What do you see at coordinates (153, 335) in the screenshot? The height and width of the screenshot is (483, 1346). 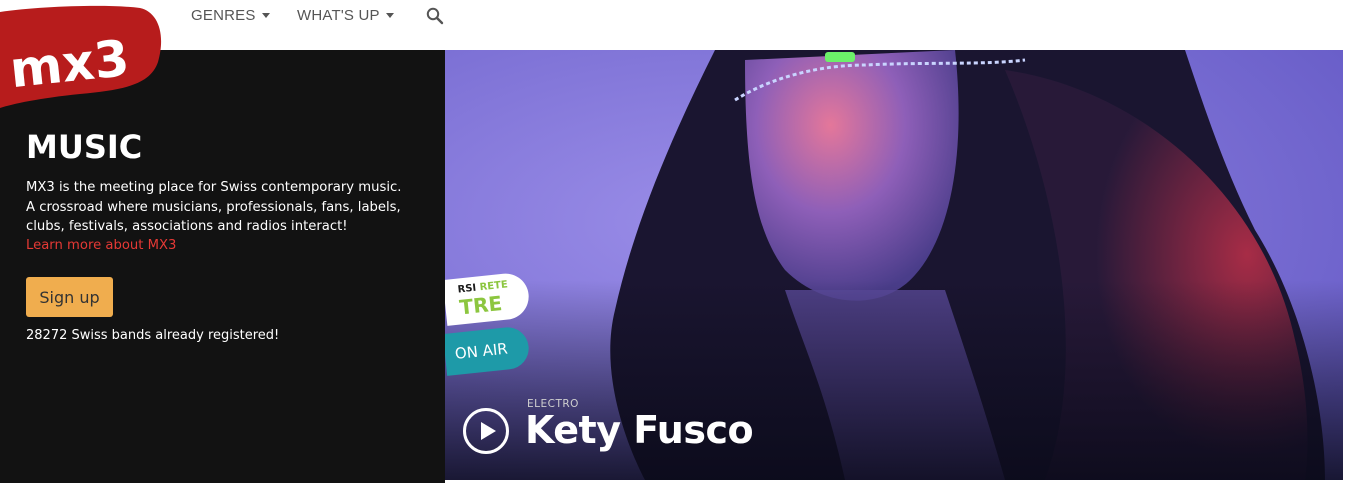 I see `registered-count: 28272 Swiss bands already registered!` at bounding box center [153, 335].